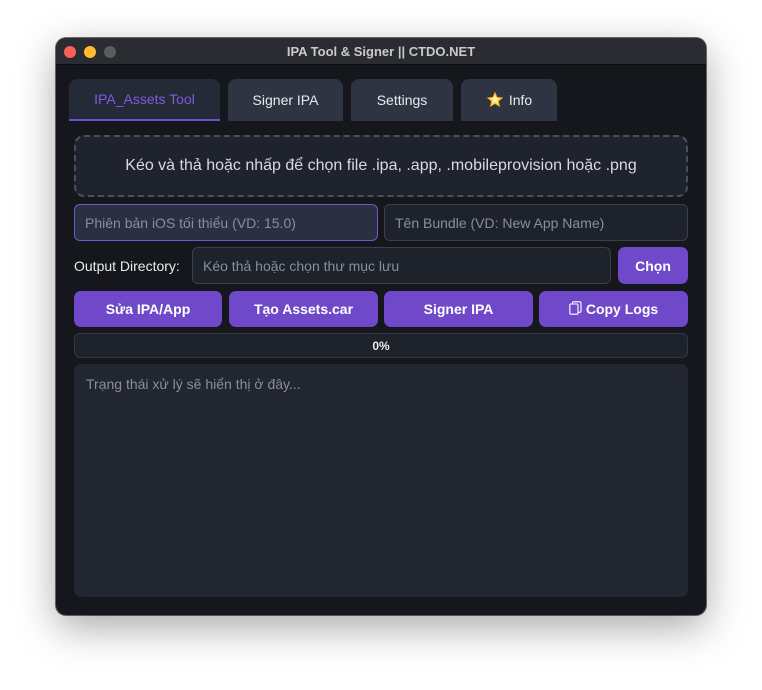 Image resolution: width=762 pixels, height=690 pixels. I want to click on title-bar: IPA Tool & Signer || CTDO.NET, so click(381, 51).